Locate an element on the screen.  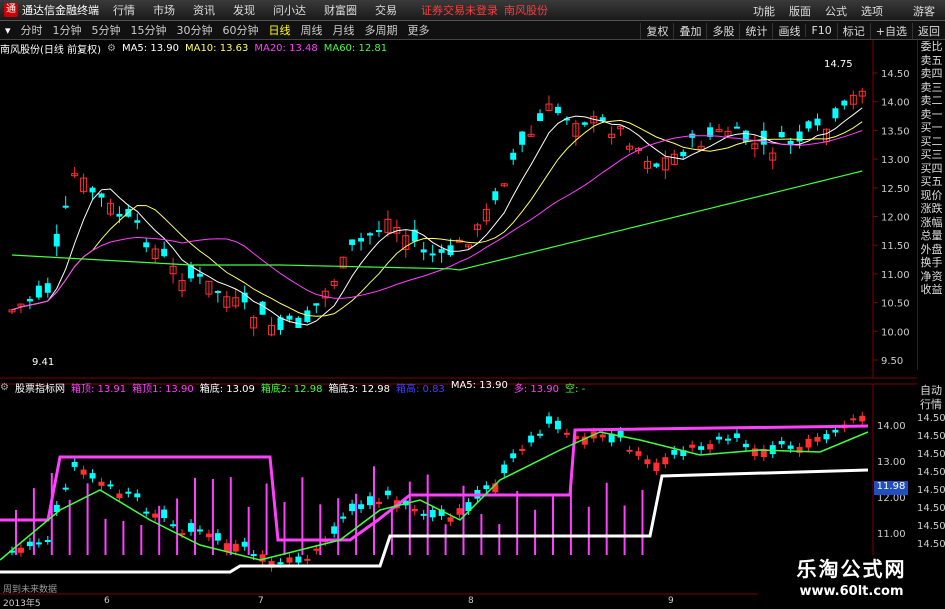
sub-legend-item: 箱底2: 12.98 is located at coordinates (291, 389).